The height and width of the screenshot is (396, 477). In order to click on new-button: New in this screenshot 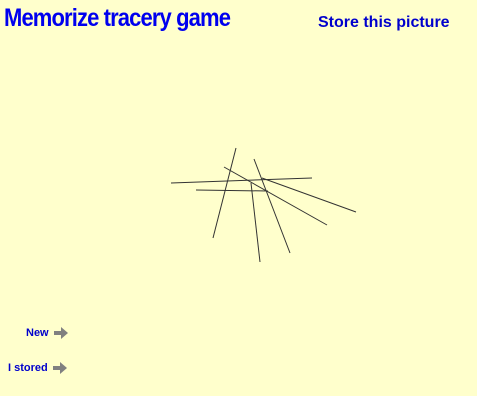, I will do `click(47, 333)`.